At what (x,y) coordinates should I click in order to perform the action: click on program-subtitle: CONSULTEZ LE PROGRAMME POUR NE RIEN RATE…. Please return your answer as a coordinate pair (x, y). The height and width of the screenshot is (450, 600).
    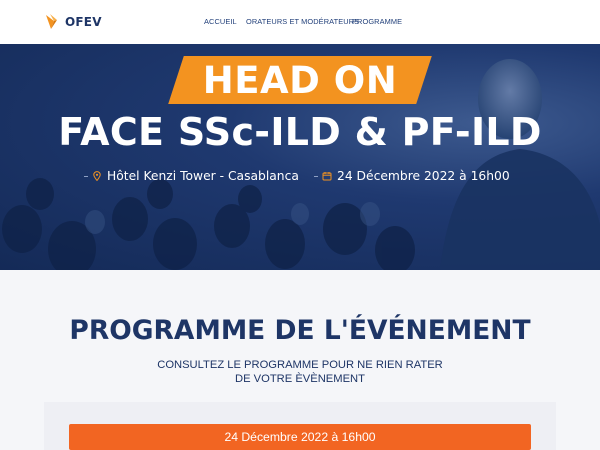
    Looking at the image, I should click on (300, 372).